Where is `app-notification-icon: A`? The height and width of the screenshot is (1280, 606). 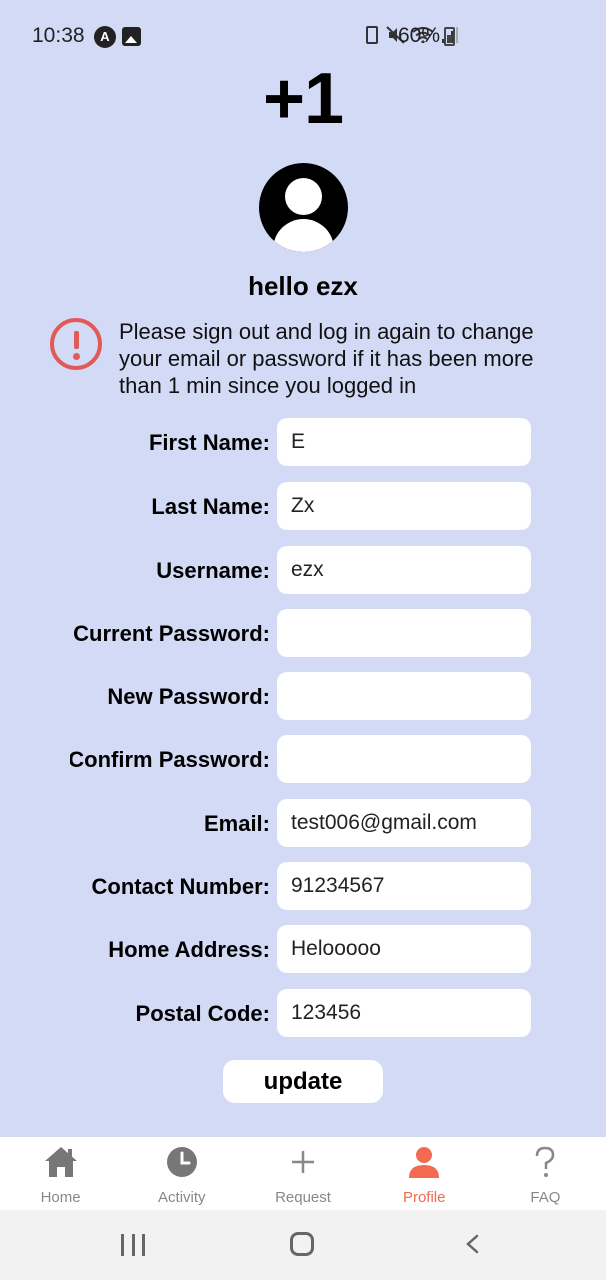 app-notification-icon: A is located at coordinates (105, 37).